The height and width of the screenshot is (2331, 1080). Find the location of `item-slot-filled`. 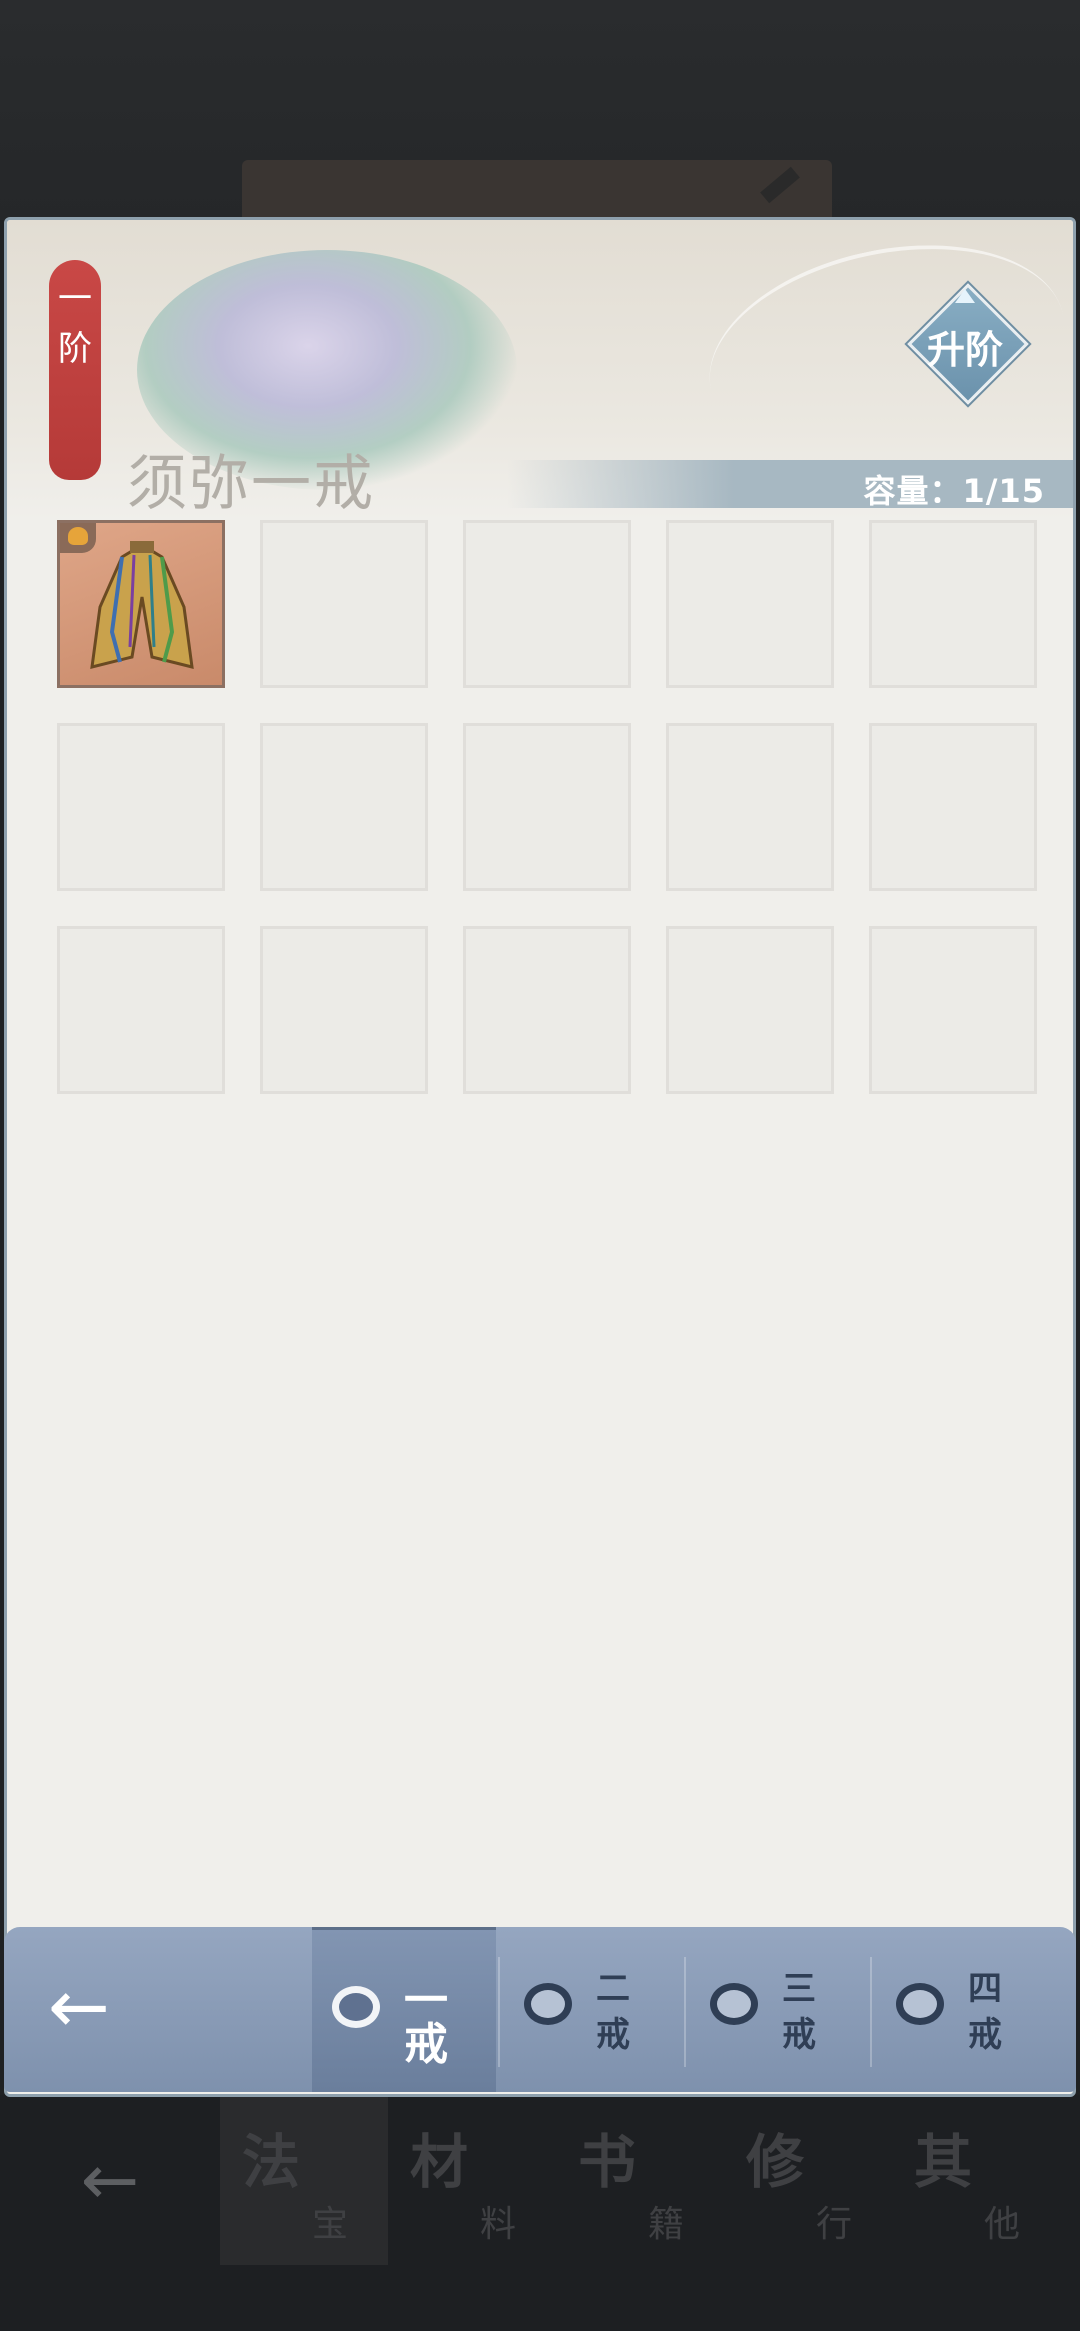

item-slot-filled is located at coordinates (141, 604).